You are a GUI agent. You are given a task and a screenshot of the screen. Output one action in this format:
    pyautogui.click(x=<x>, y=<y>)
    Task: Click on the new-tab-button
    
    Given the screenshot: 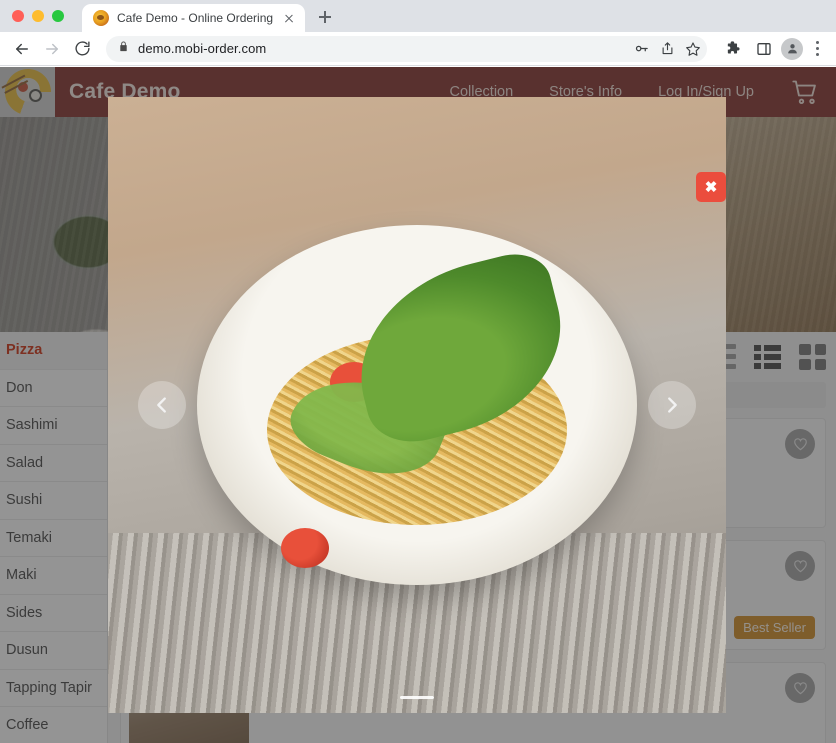 What is the action you would take?
    pyautogui.click(x=325, y=17)
    